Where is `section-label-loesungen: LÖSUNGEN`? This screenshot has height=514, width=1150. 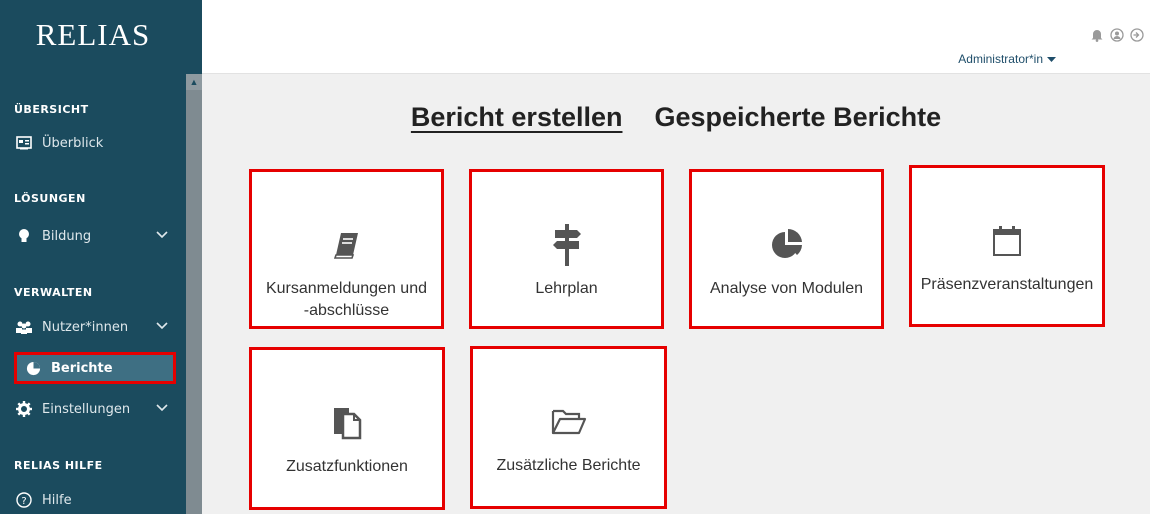 section-label-loesungen: LÖSUNGEN is located at coordinates (50, 198).